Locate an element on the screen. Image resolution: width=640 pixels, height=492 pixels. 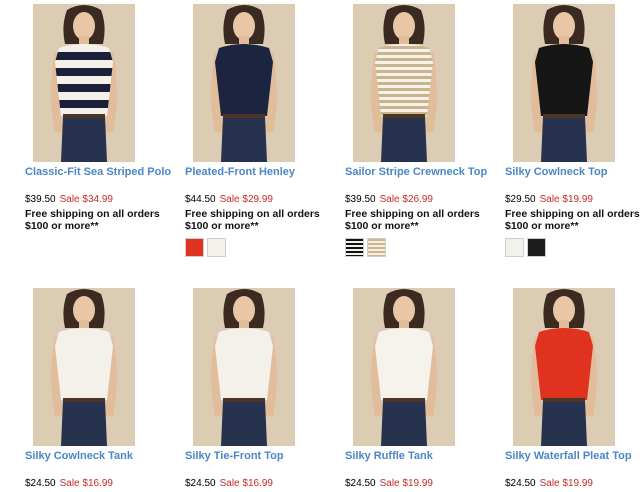
swatch-black-stripe is located at coordinates (354, 247).